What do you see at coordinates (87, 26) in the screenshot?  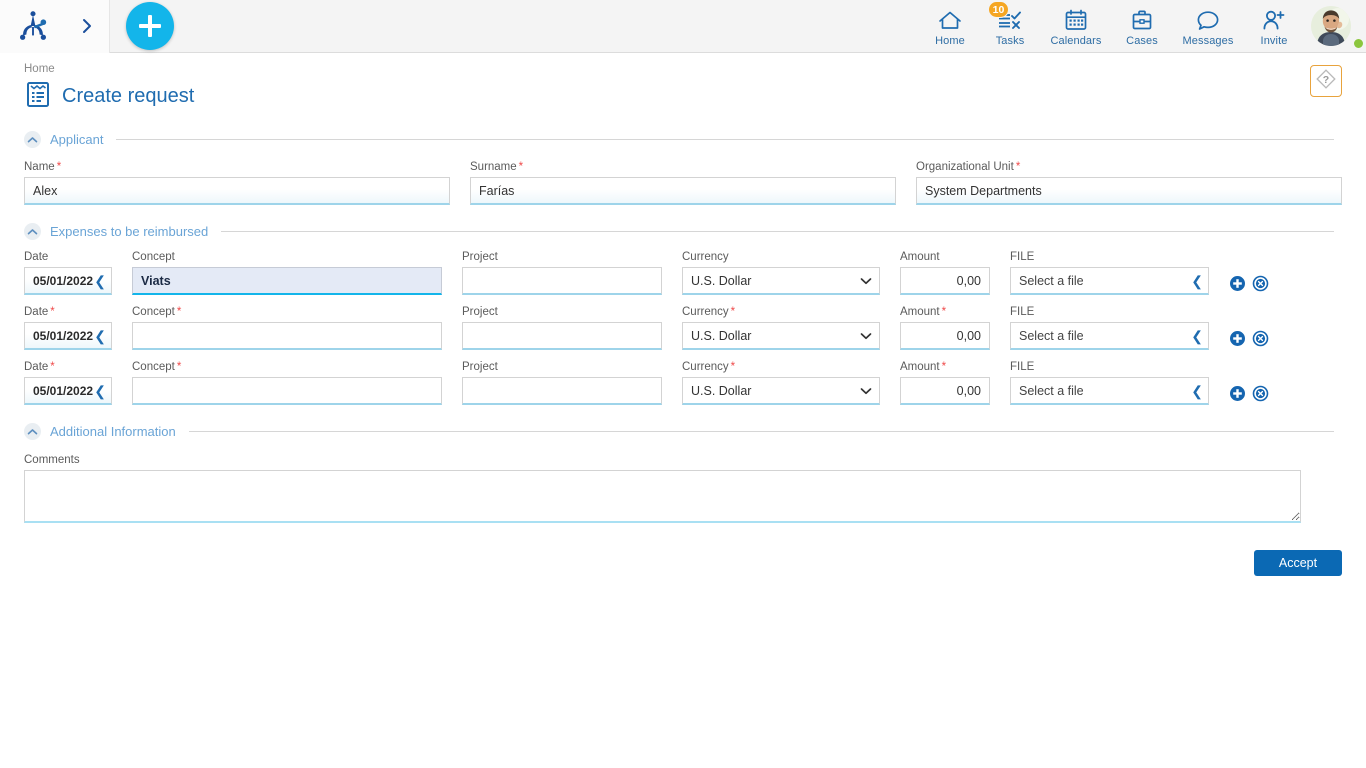 I see `expand-sidebar-icon` at bounding box center [87, 26].